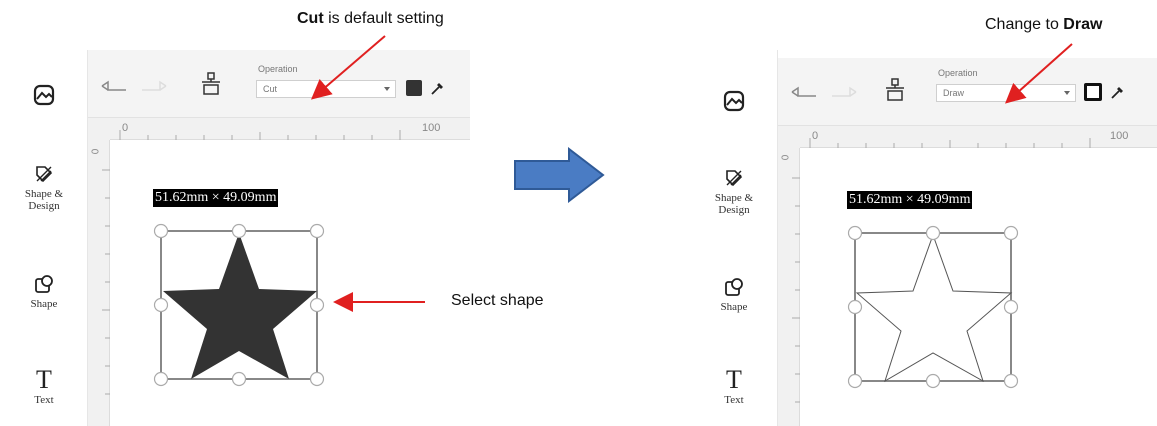  What do you see at coordinates (1039, 73) in the screenshot?
I see `draw-pointer-arrow` at bounding box center [1039, 73].